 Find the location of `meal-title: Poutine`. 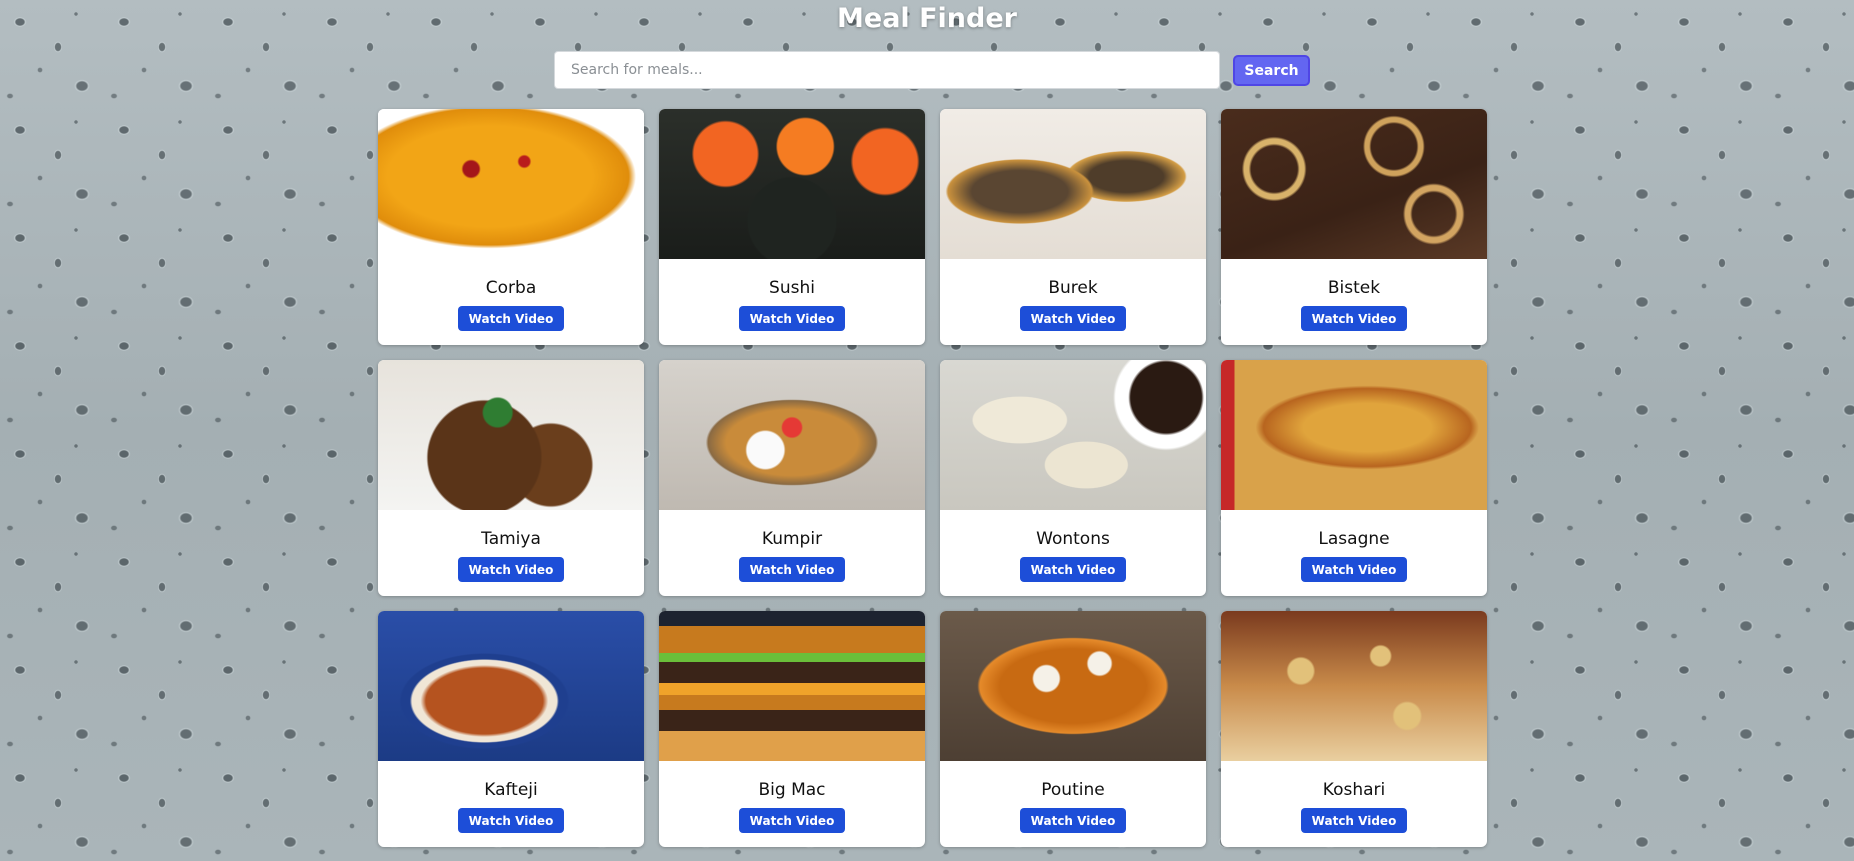

meal-title: Poutine is located at coordinates (1073, 790).